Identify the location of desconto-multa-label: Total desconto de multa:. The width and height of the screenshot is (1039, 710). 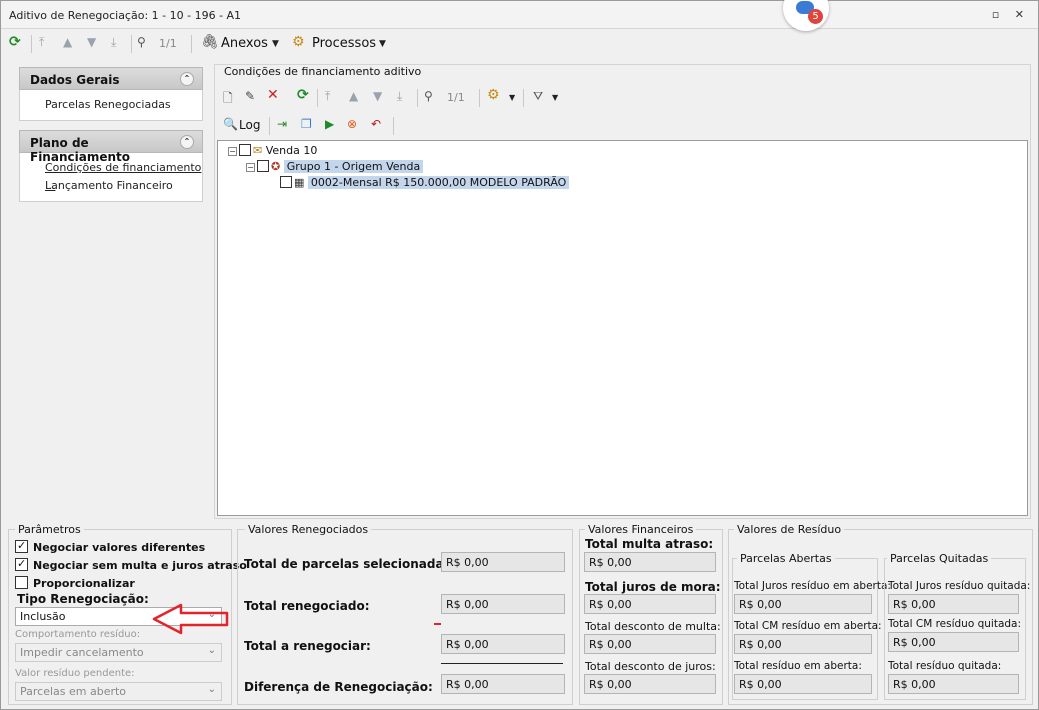
(653, 626).